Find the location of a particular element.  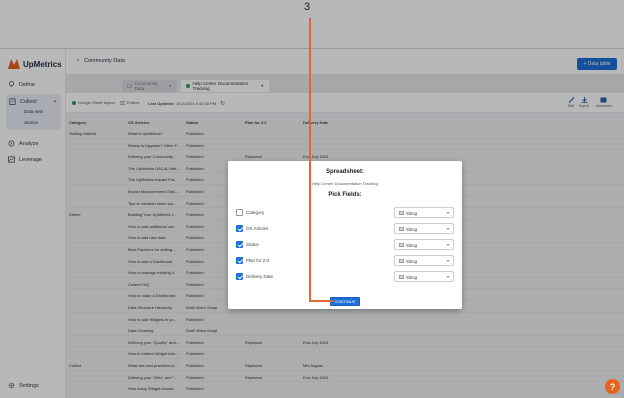

field-row: Delivery Date String ▾ is located at coordinates (346, 277).